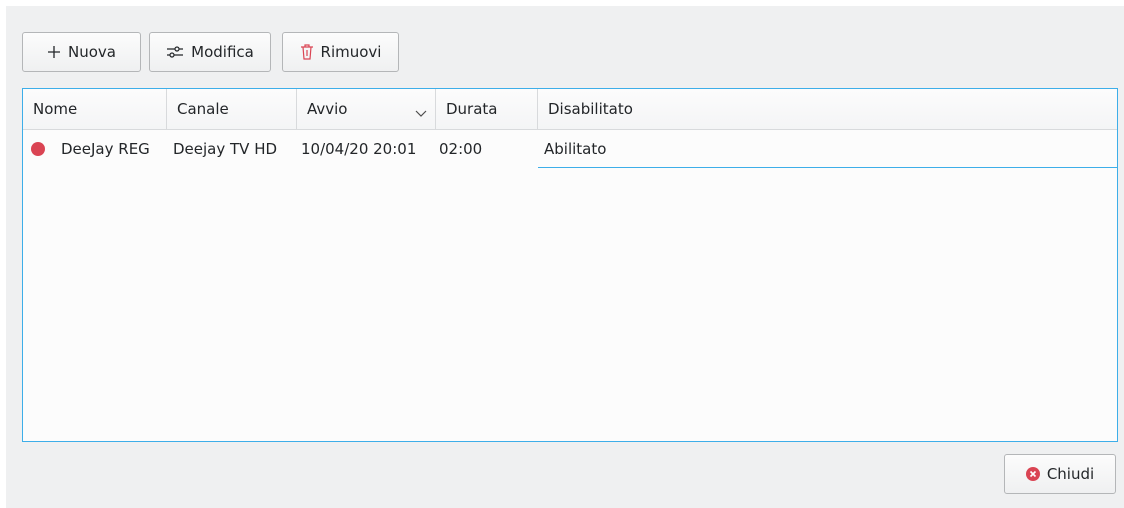 This screenshot has width=1124, height=508. Describe the element at coordinates (359, 149) in the screenshot. I see `cell-start: 10/04/20 20:01` at that location.